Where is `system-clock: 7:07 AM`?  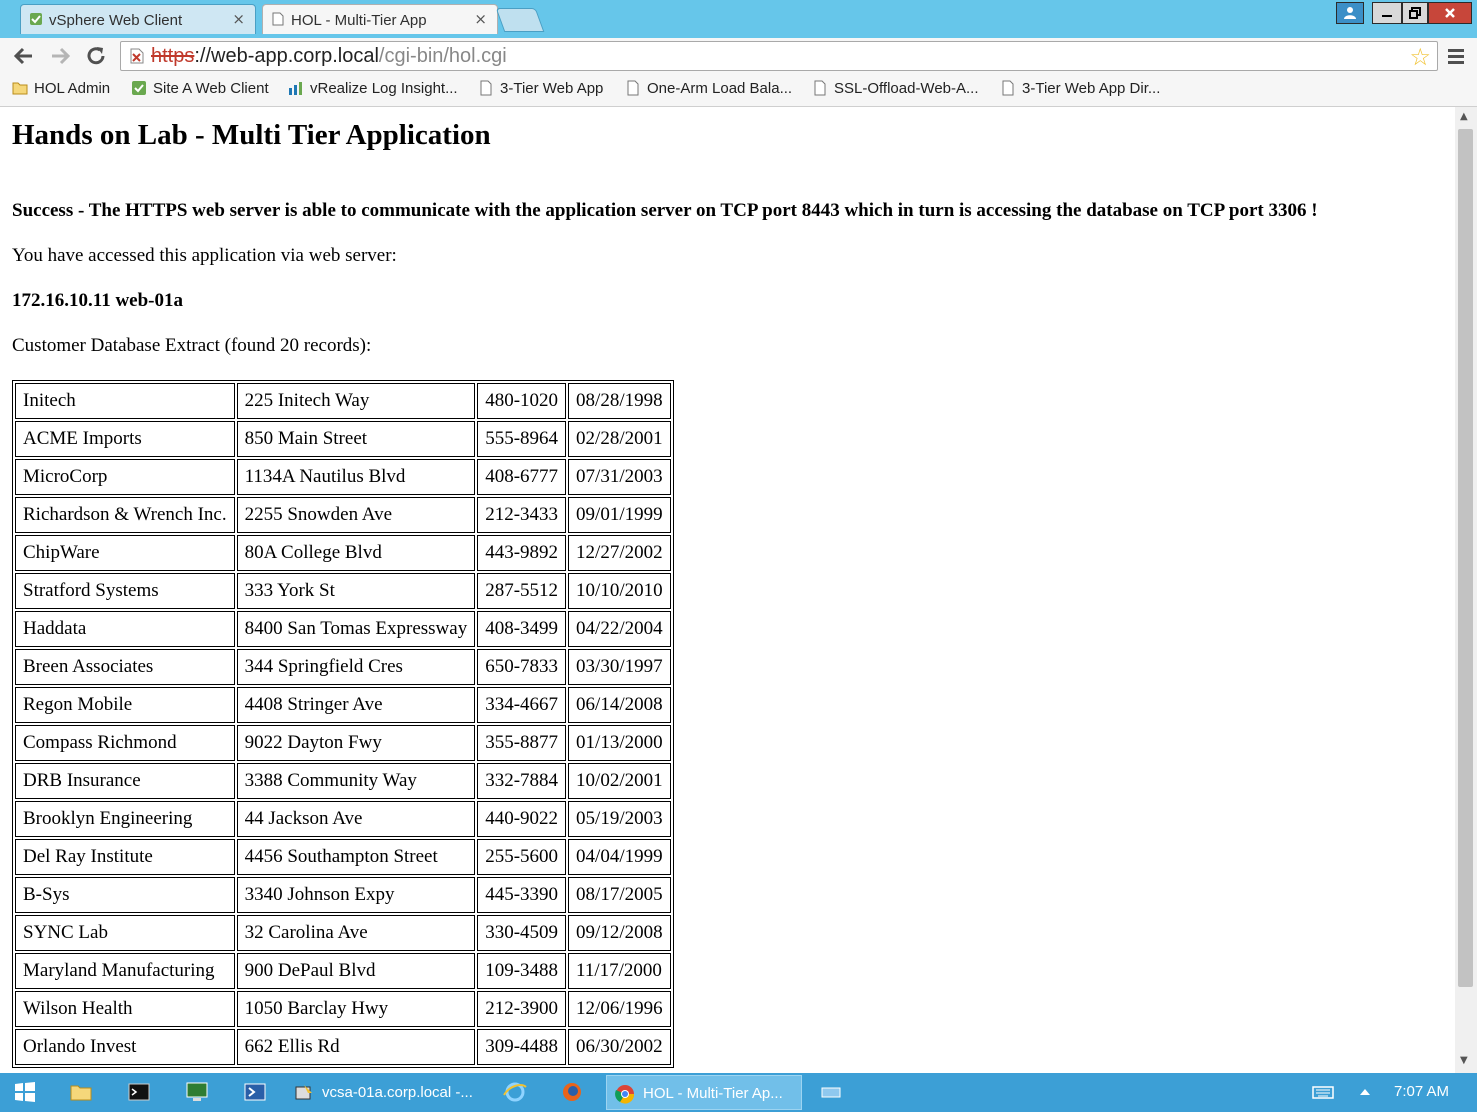
system-clock: 7:07 AM is located at coordinates (1422, 1091).